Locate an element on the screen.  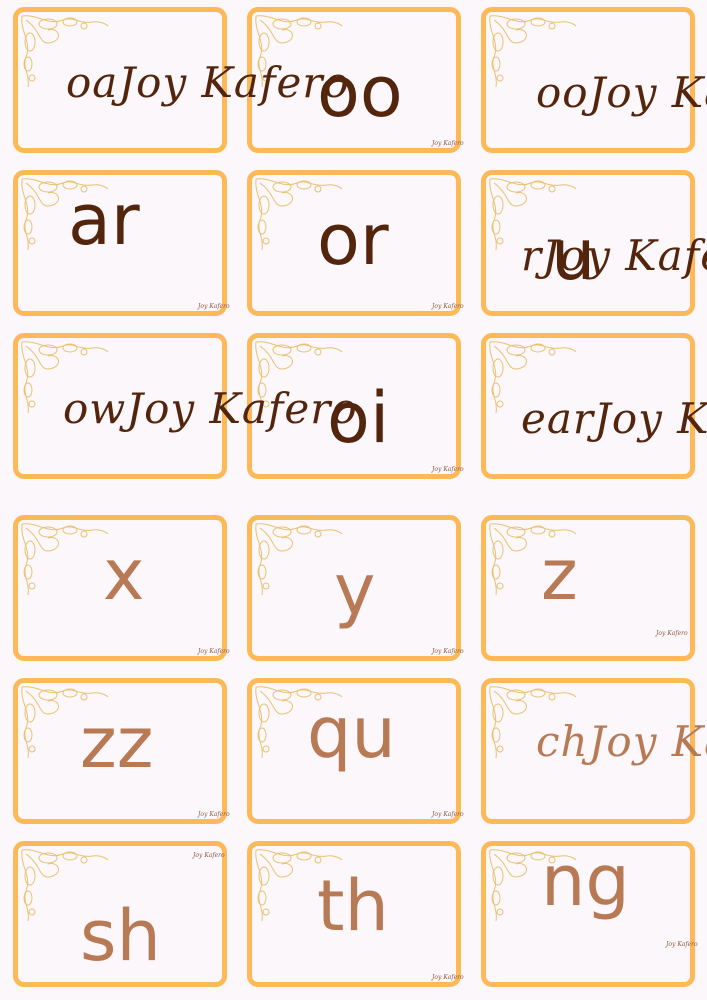
card-script-letters: ooJoy Kafero is located at coordinates (621, 93).